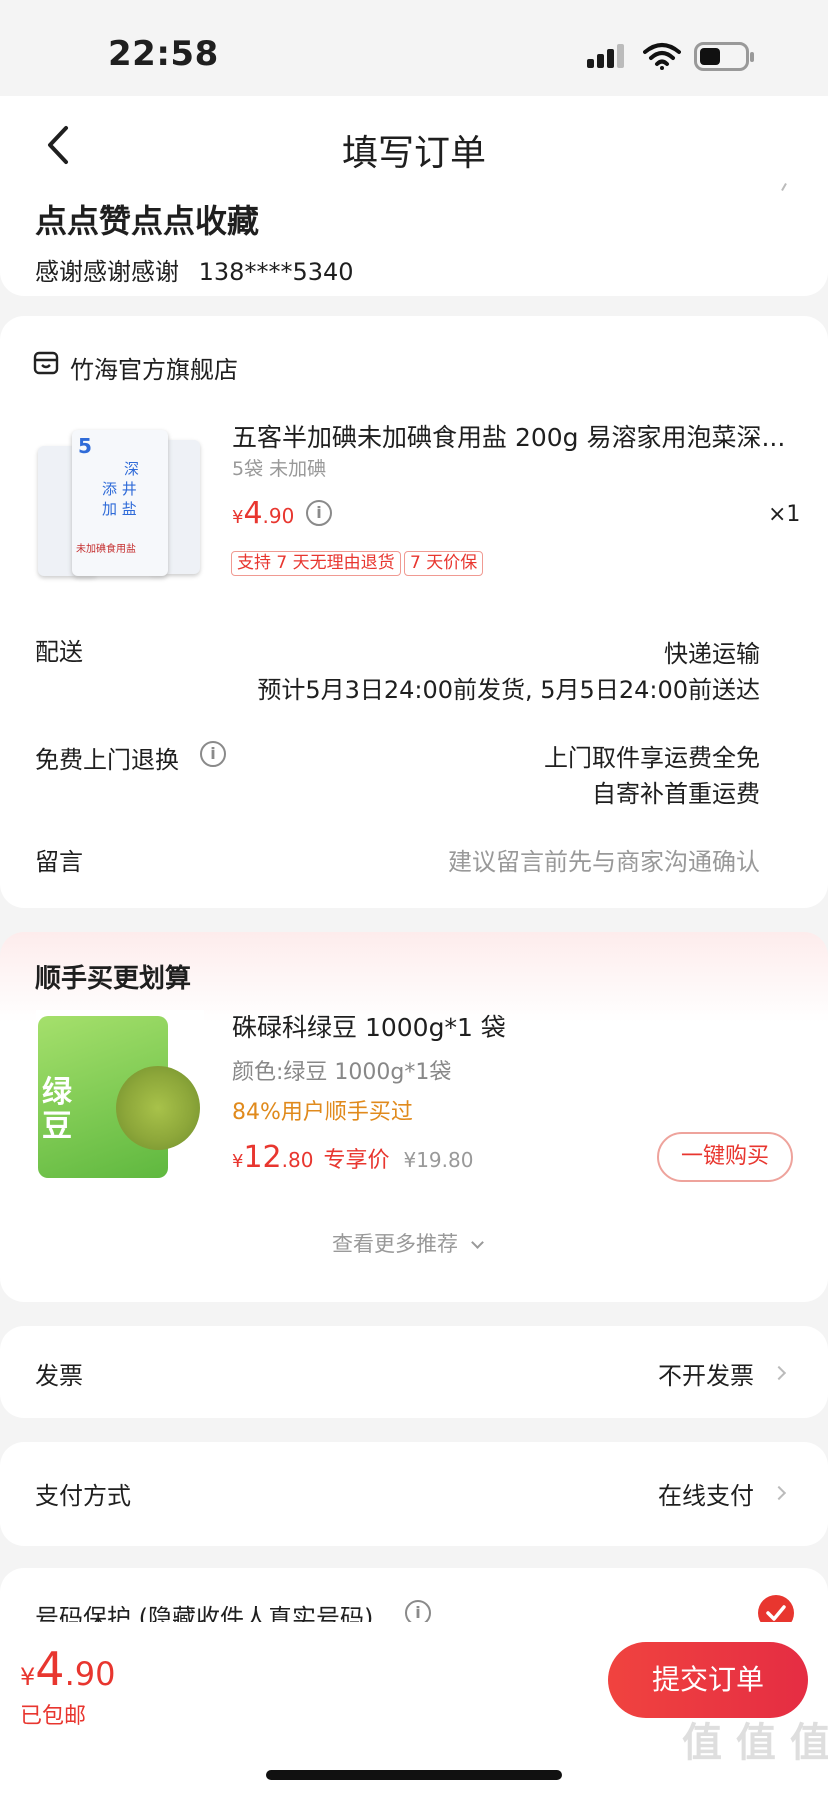 The height and width of the screenshot is (1795, 828). Describe the element at coordinates (724, 56) in the screenshot. I see `battery-icon` at that location.